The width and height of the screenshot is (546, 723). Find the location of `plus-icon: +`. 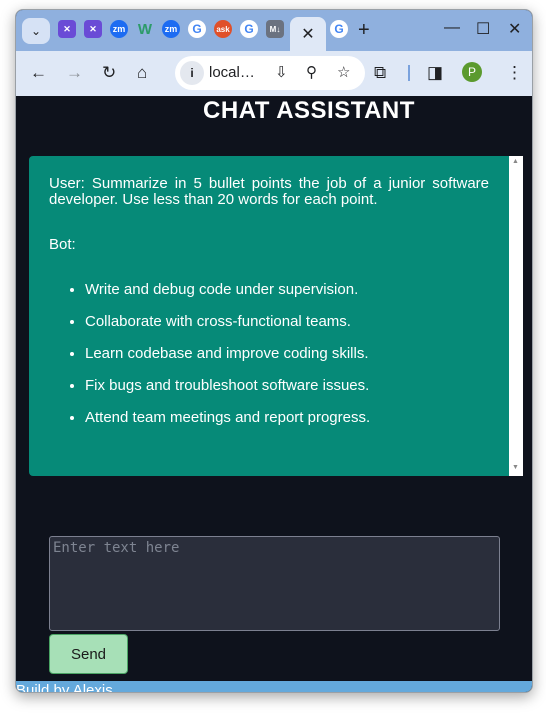

plus-icon: + is located at coordinates (364, 30).